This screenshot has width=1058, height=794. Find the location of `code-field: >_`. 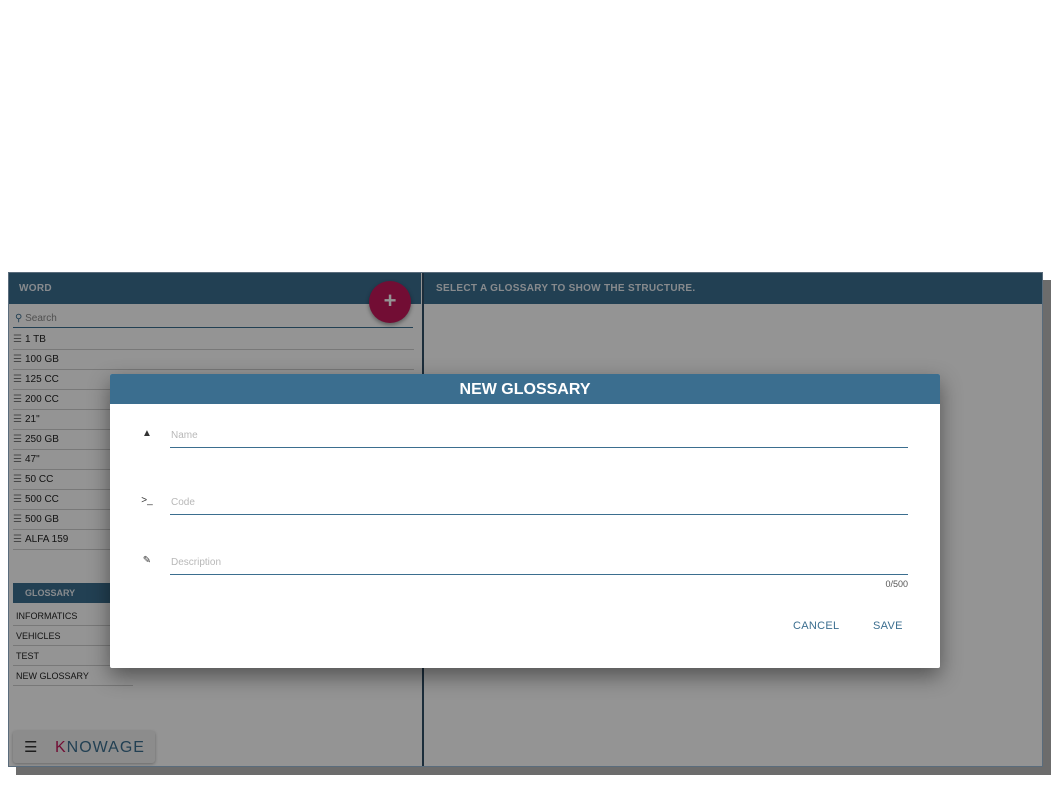

code-field: >_ is located at coordinates (524, 504).